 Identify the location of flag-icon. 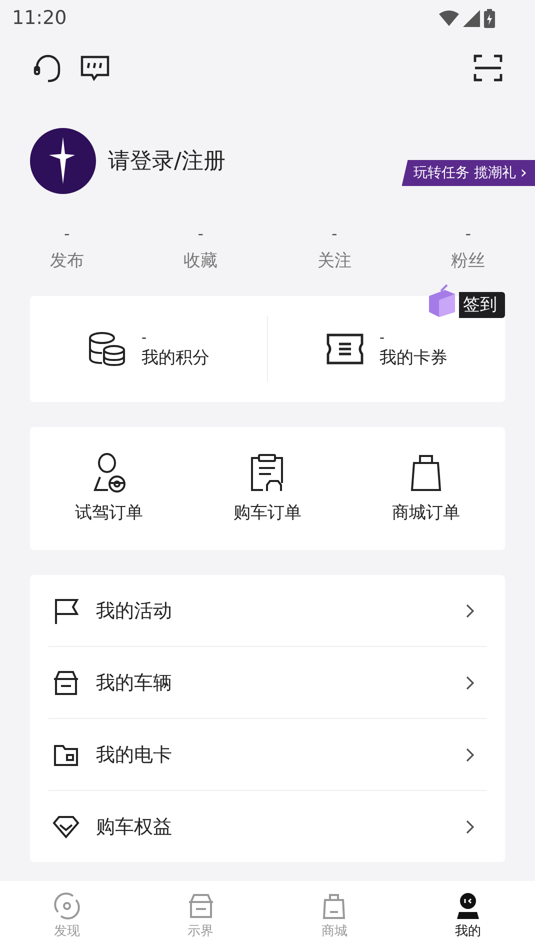
(66, 610).